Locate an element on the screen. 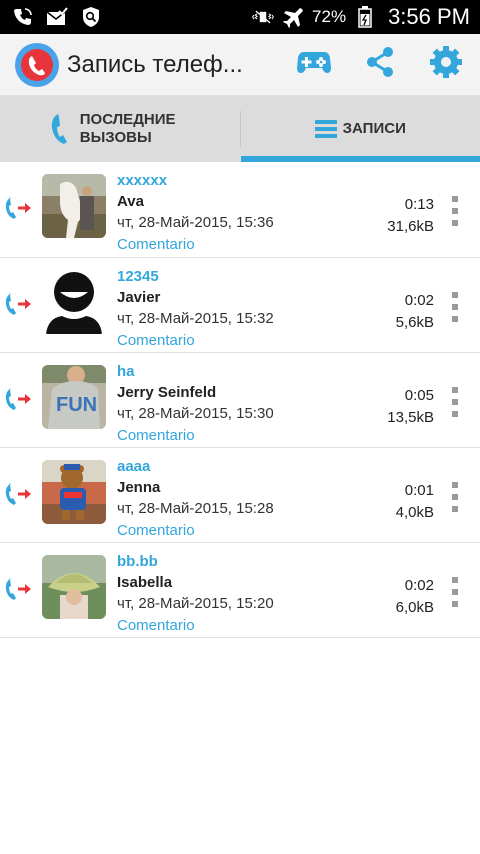 This screenshot has height=854, width=480. recording-size: 5,6kB is located at coordinates (414, 322).